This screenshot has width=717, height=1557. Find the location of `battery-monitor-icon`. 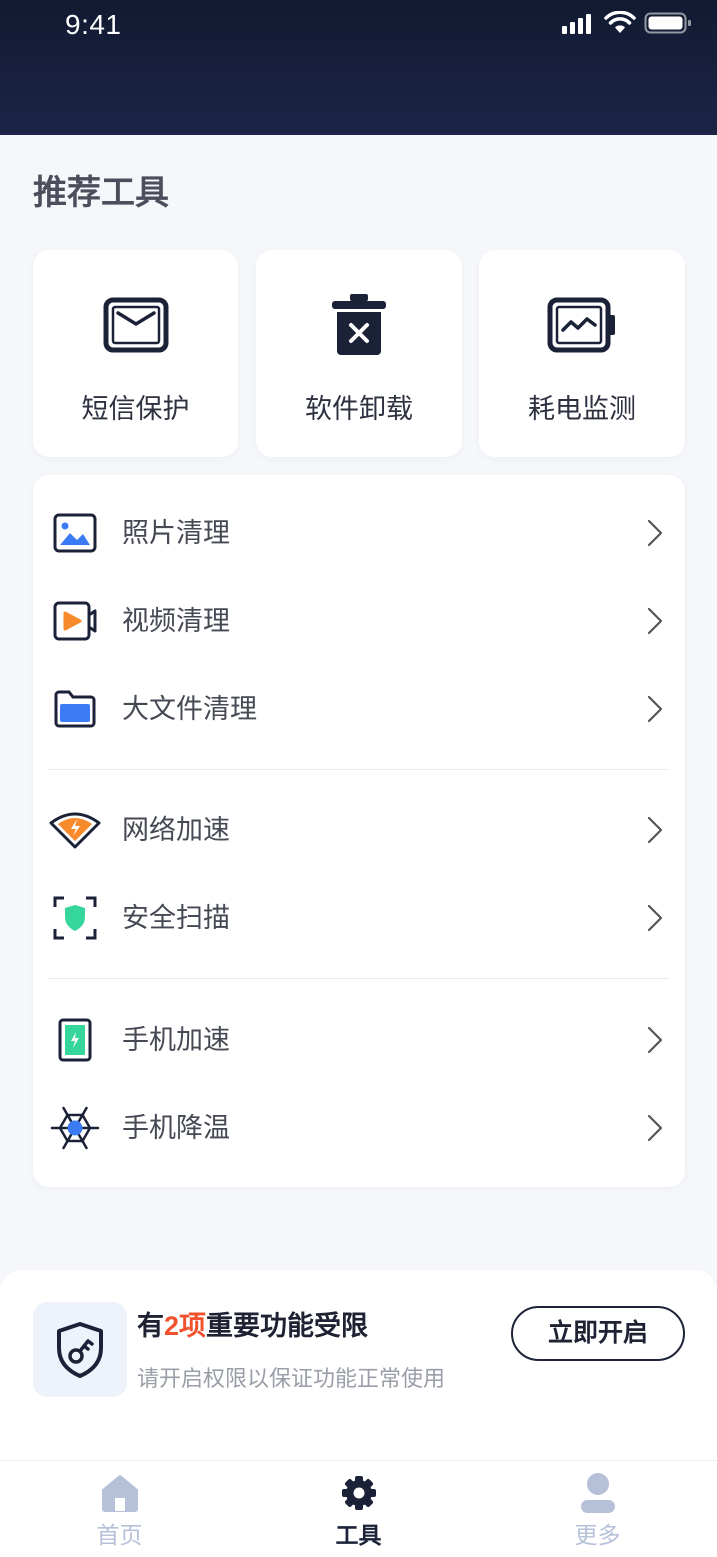

battery-monitor-icon is located at coordinates (582, 325).